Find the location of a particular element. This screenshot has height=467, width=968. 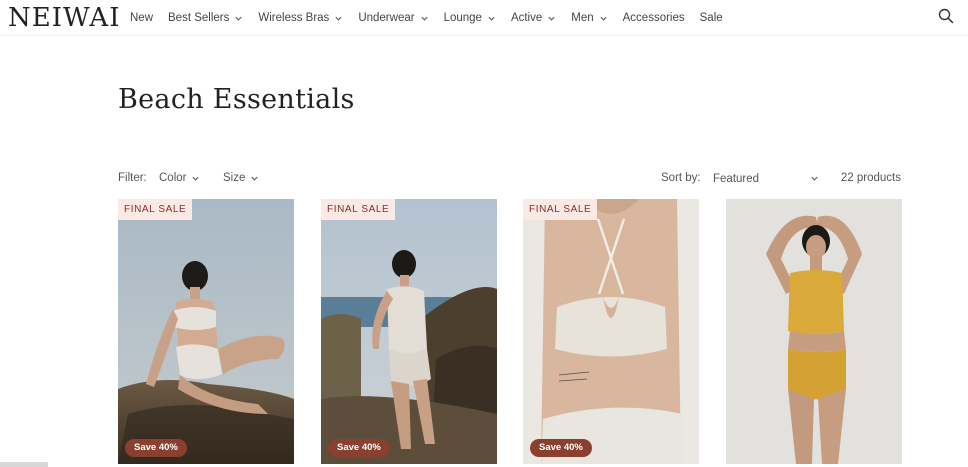

nav-item-underwear: Underwear is located at coordinates (393, 18).